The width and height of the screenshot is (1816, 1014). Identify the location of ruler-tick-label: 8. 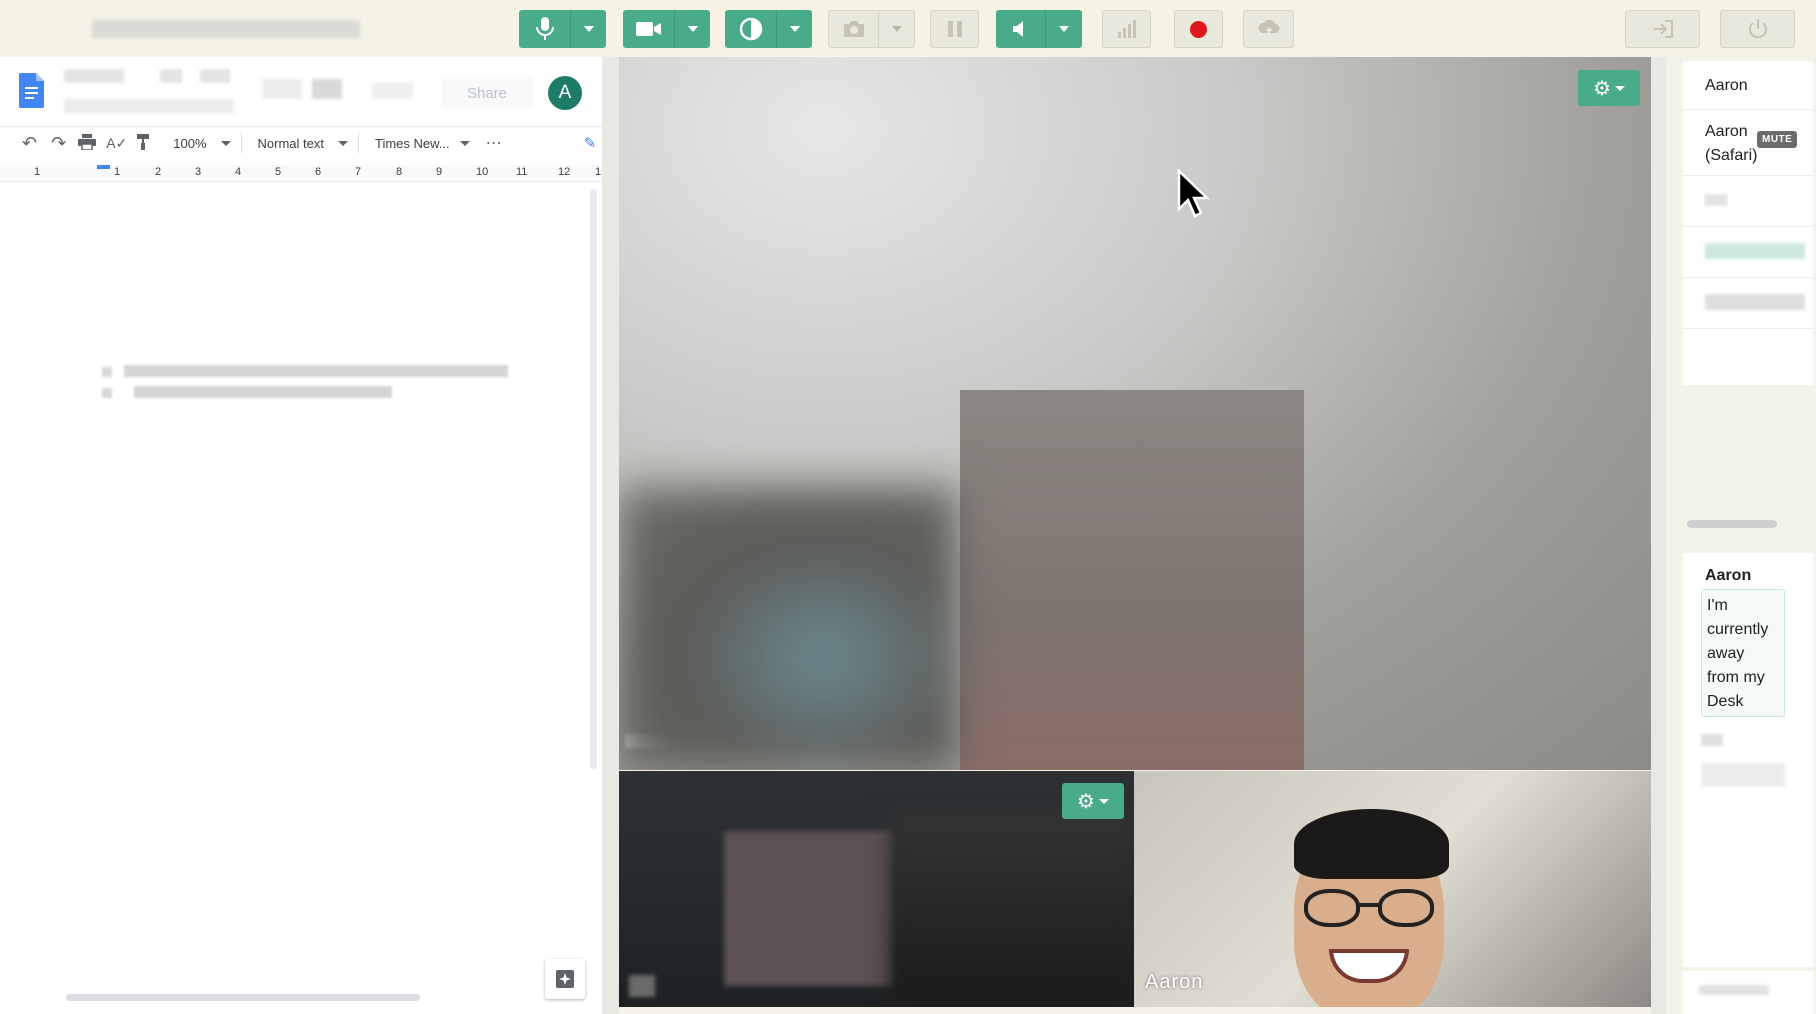
(399, 172).